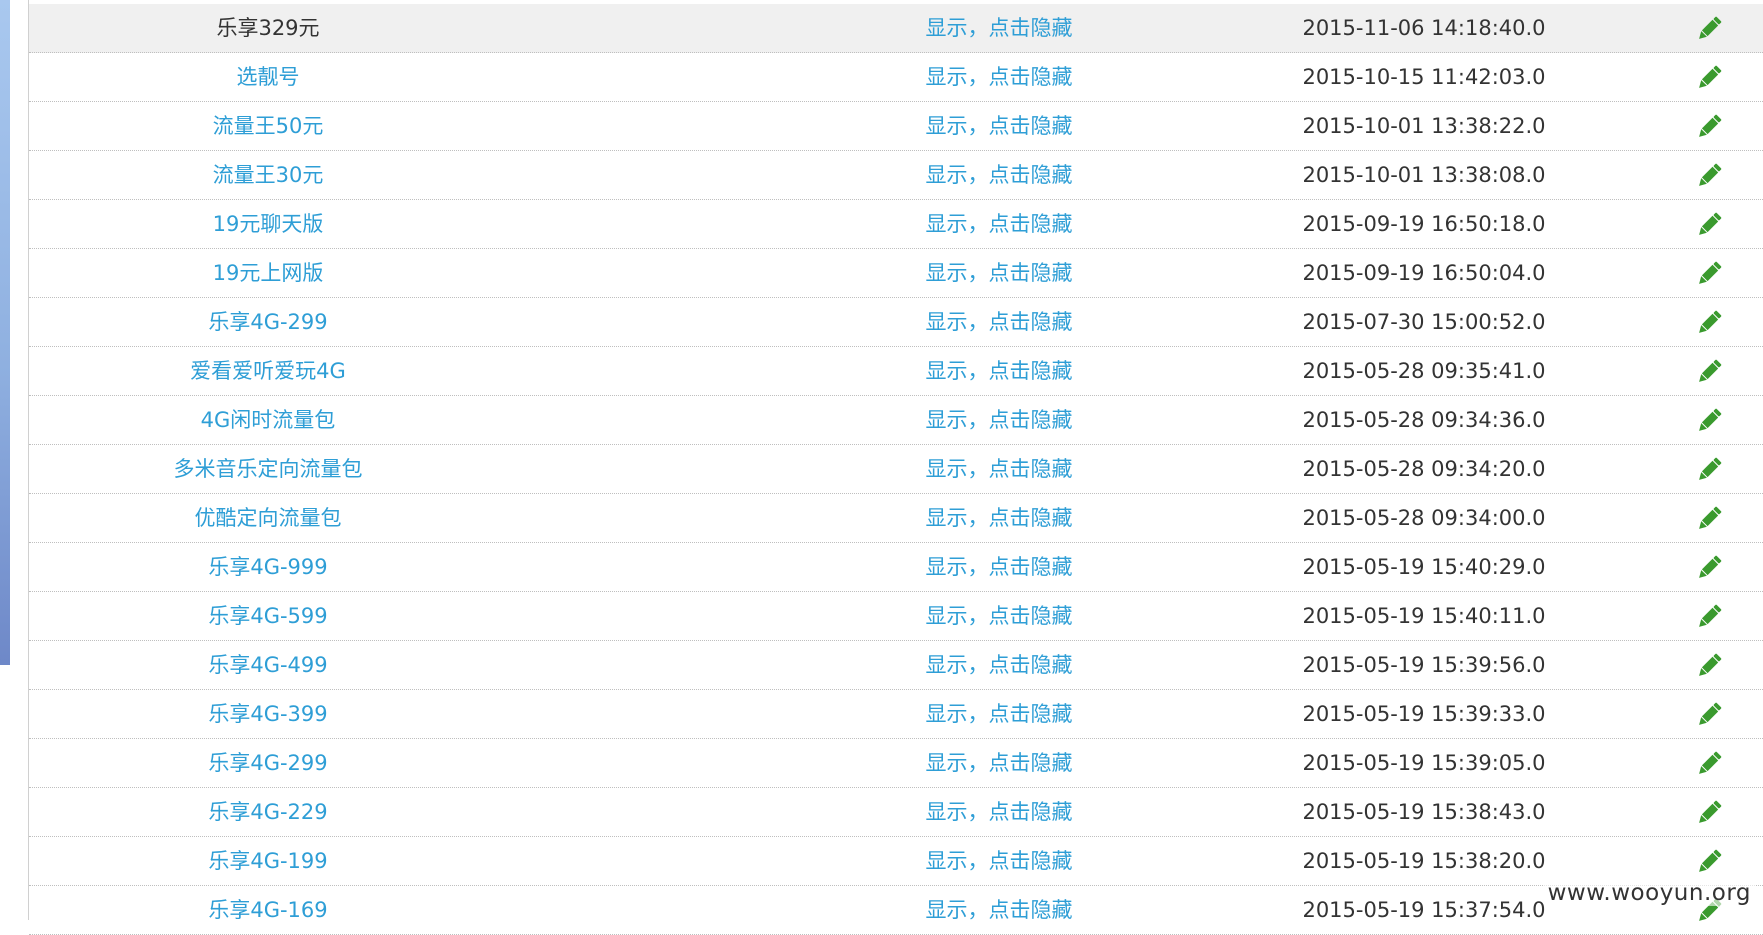 Image resolution: width=1763 pixels, height=935 pixels. I want to click on table-row: 乐享4G-229 显示，点击隐藏 2015-05-19 15:38:43.0, so click(896, 812).